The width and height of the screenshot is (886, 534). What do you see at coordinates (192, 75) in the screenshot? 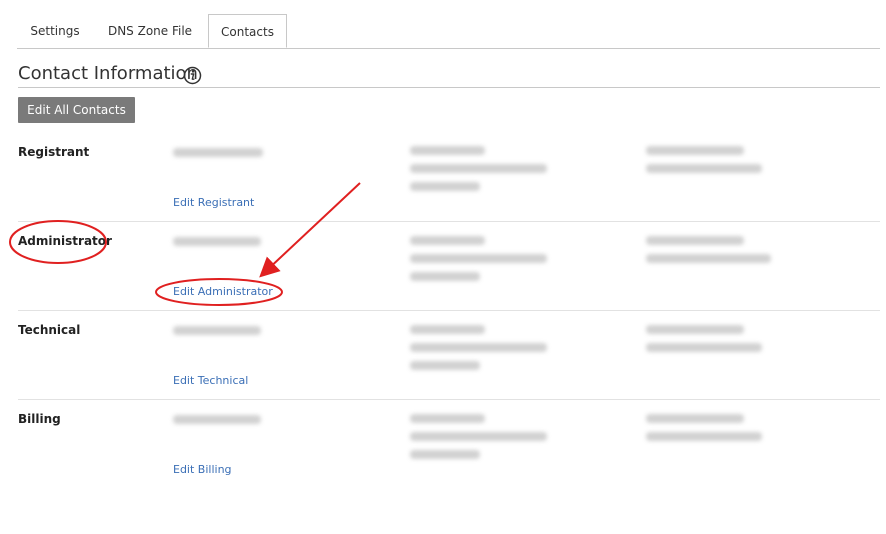
I see `info-icon` at bounding box center [192, 75].